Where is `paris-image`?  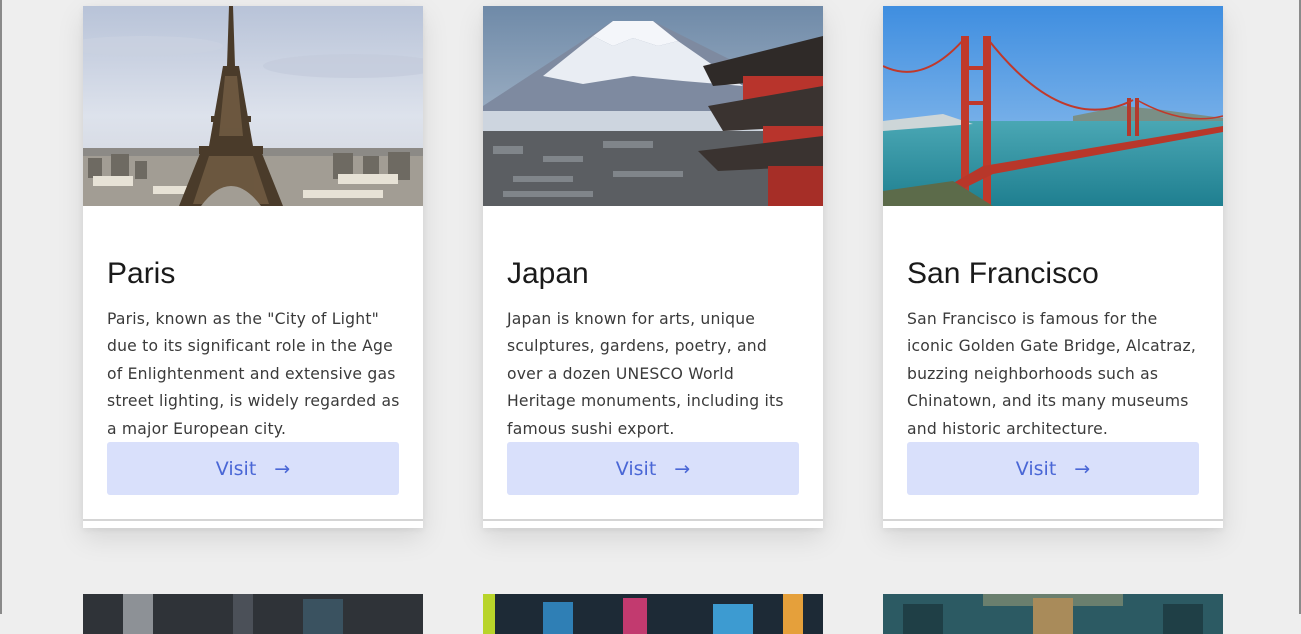
paris-image is located at coordinates (253, 106).